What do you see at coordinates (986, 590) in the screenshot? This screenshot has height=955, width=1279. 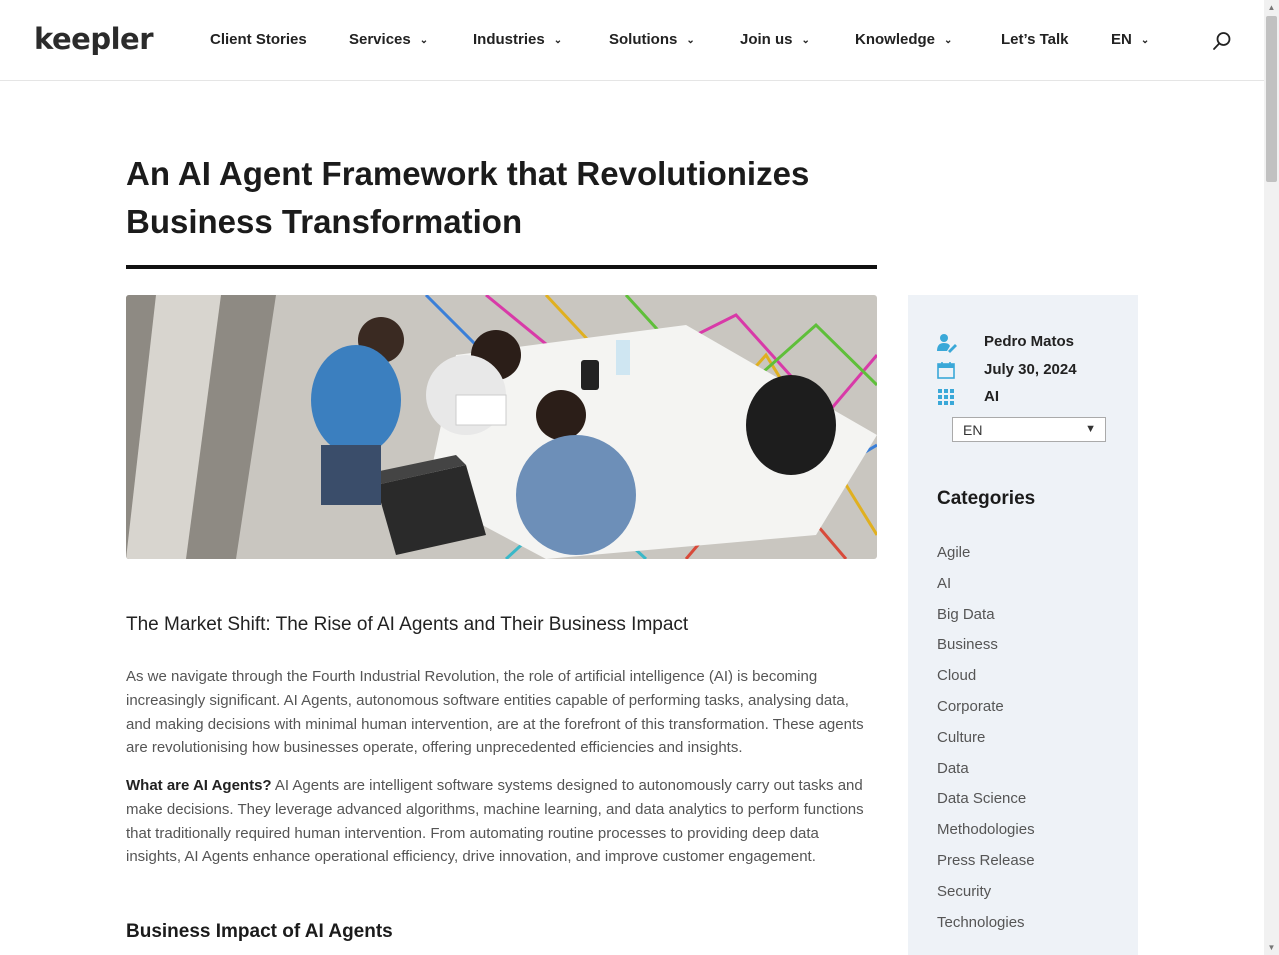 I see `category-item-ai: AI` at bounding box center [986, 590].